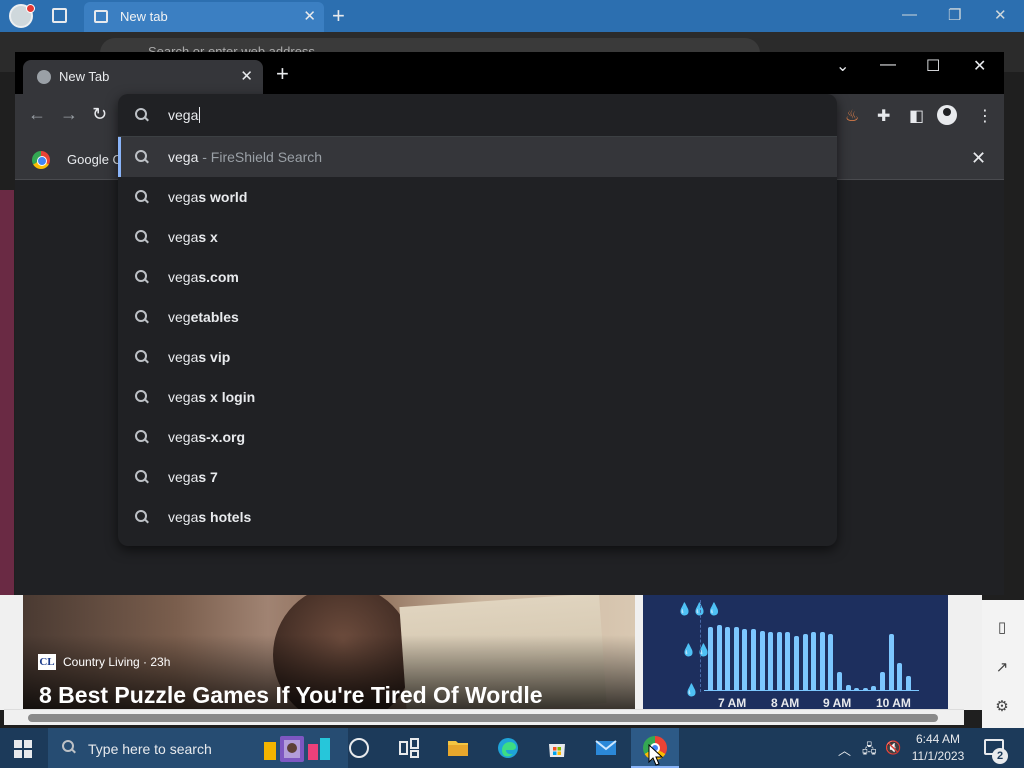 The height and width of the screenshot is (768, 1024). What do you see at coordinates (974, 652) in the screenshot?
I see `edge-vertical-scrollbar` at bounding box center [974, 652].